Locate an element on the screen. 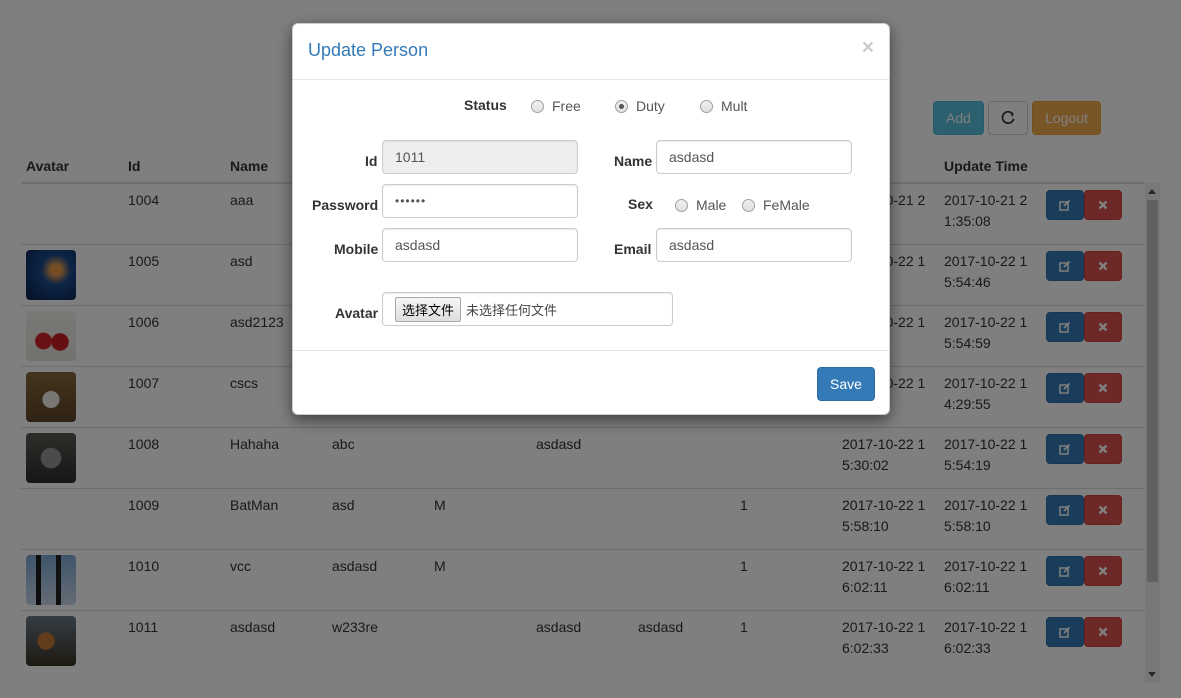 This screenshot has height=698, width=1181. email-field: asdasd is located at coordinates (754, 245).